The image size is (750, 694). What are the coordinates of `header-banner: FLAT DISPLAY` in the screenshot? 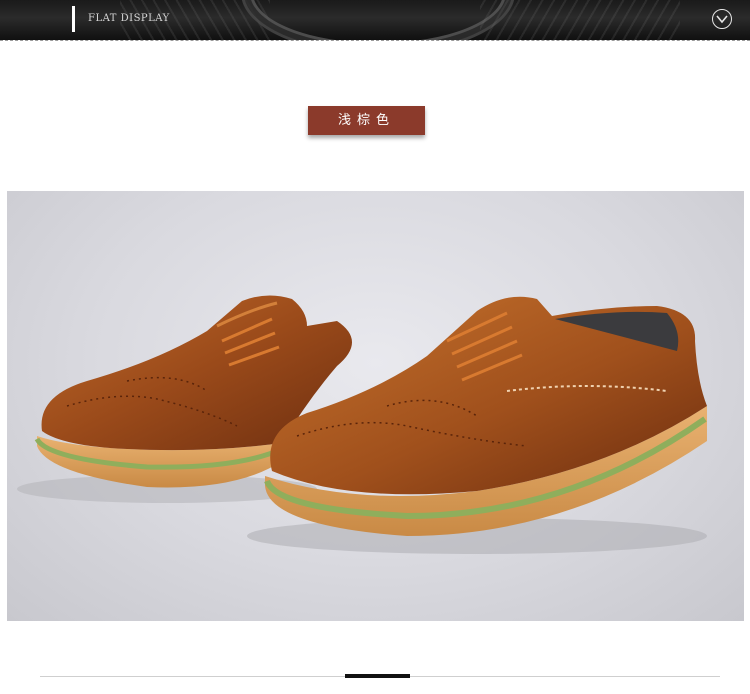 It's located at (375, 20).